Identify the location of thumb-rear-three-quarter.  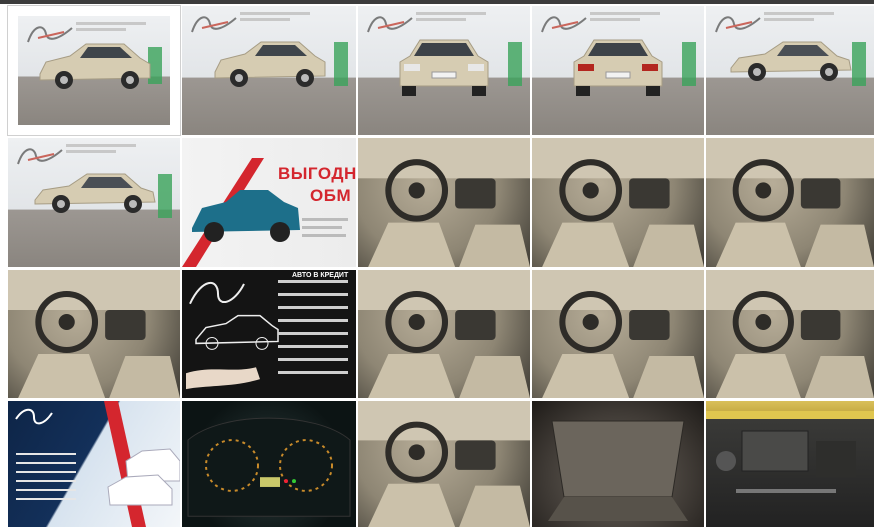
(269, 70).